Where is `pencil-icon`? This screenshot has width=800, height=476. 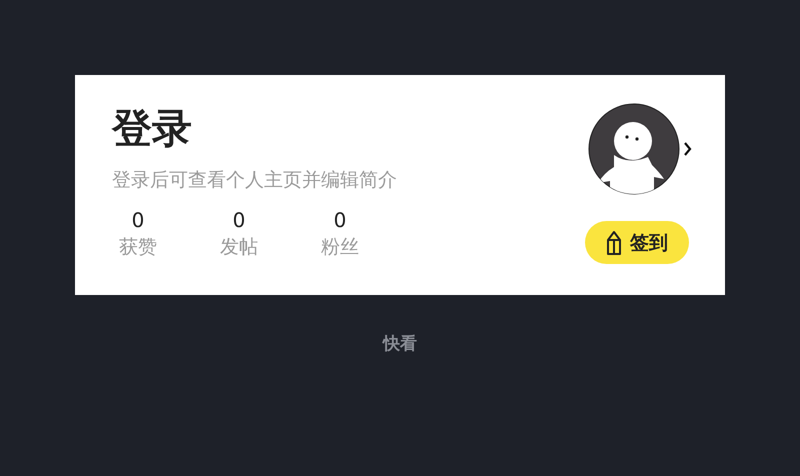
pencil-icon is located at coordinates (614, 243).